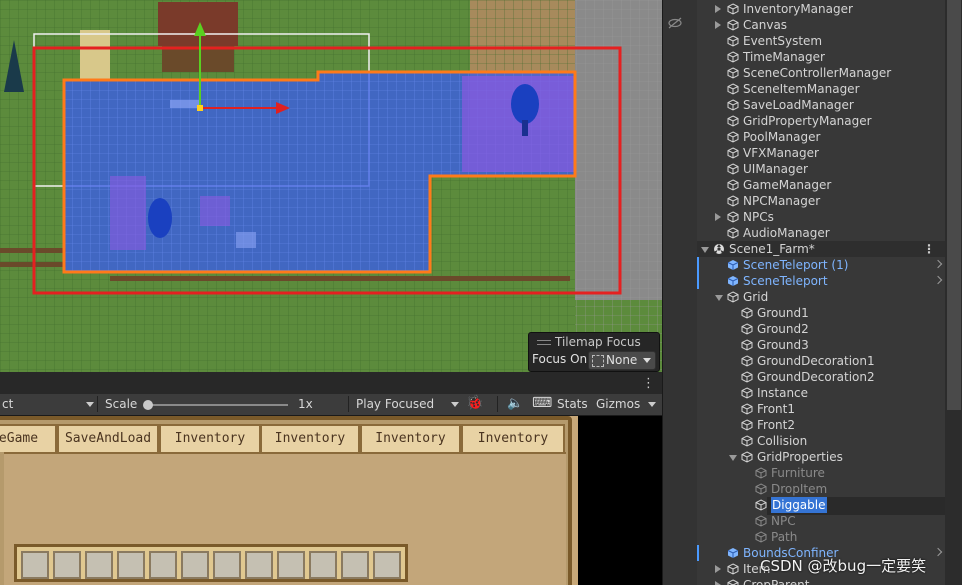 Image resolution: width=962 pixels, height=585 pixels. What do you see at coordinates (829, 581) in the screenshot?
I see `hierarchy-row: CropParent` at bounding box center [829, 581].